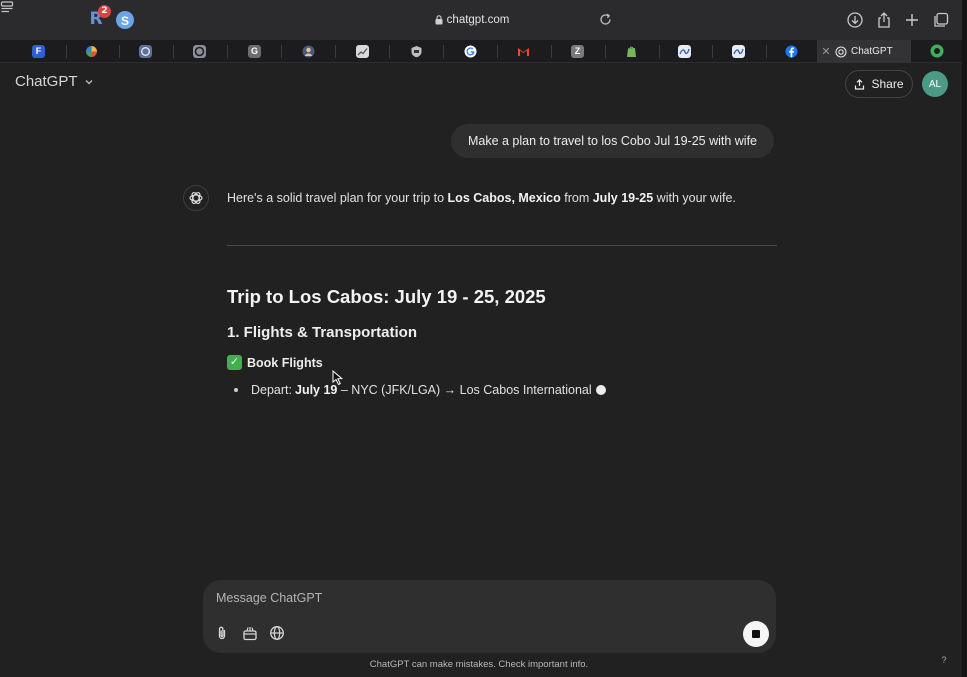 The width and height of the screenshot is (967, 677). I want to click on tab-favicon-google-icon, so click(470, 51).